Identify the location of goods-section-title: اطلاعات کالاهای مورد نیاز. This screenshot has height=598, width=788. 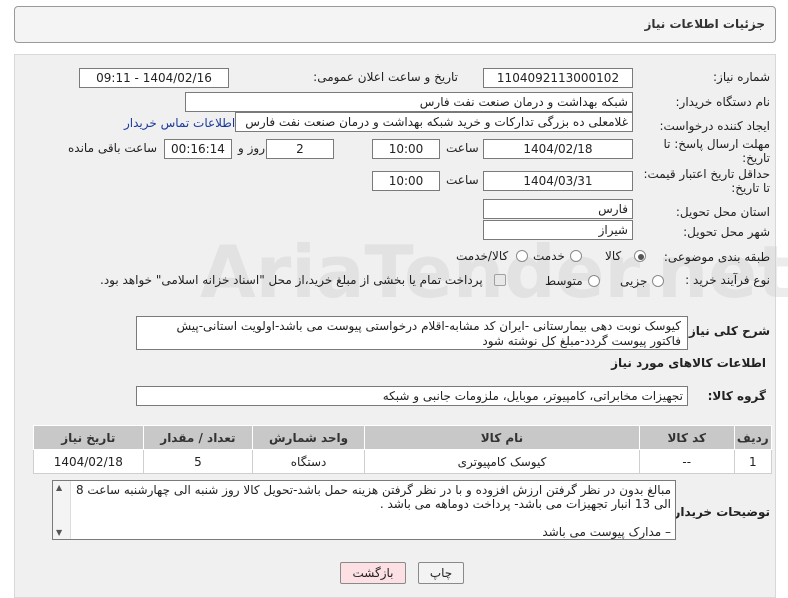
(688, 363).